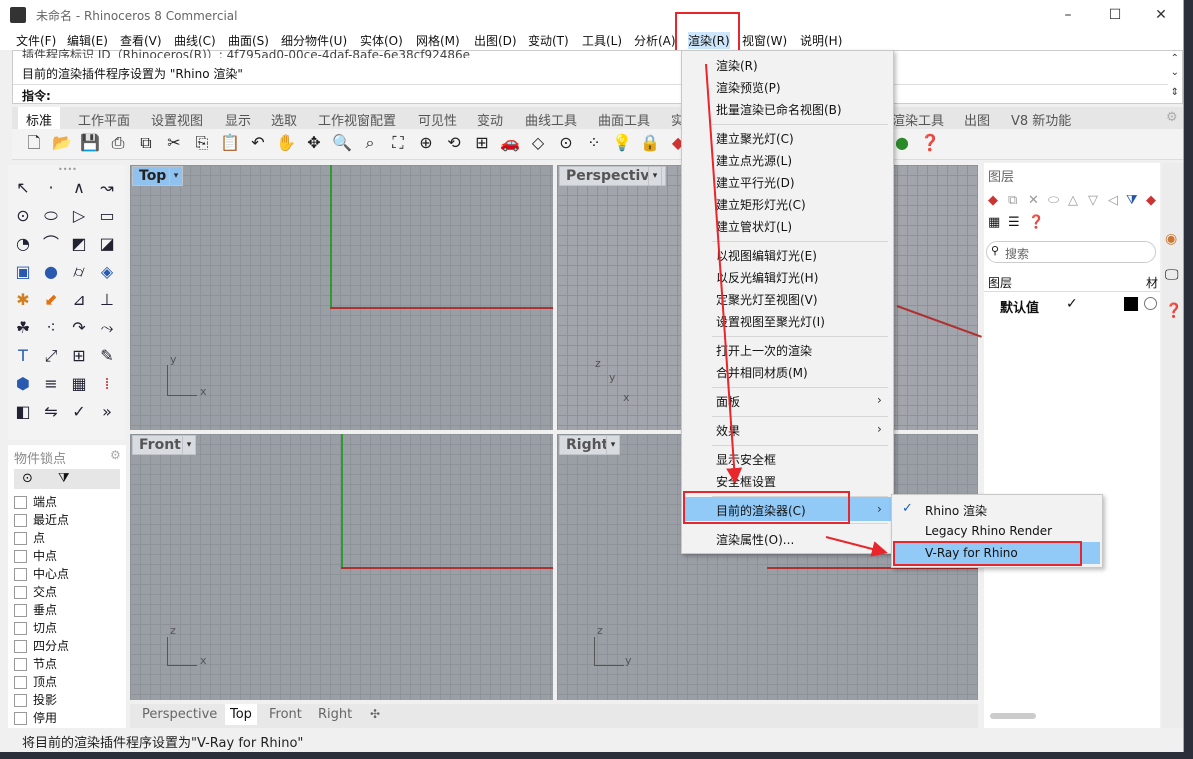 The width and height of the screenshot is (1193, 759). Describe the element at coordinates (64, 478) in the screenshot. I see `filter-icon: ⧩` at that location.